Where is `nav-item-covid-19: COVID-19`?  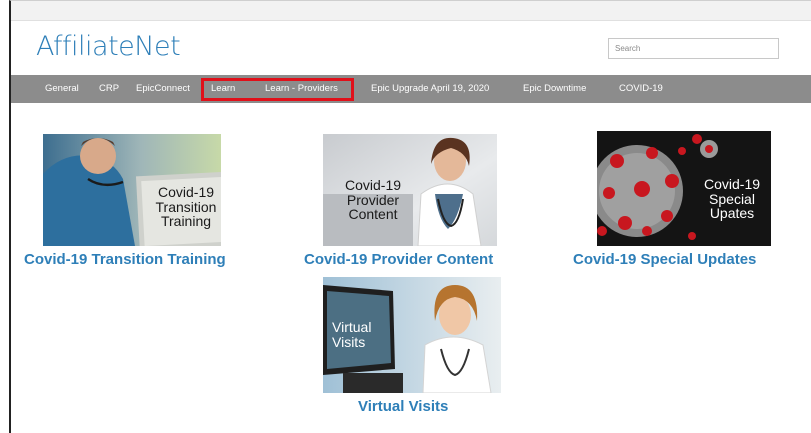 nav-item-covid-19: COVID-19 is located at coordinates (641, 89).